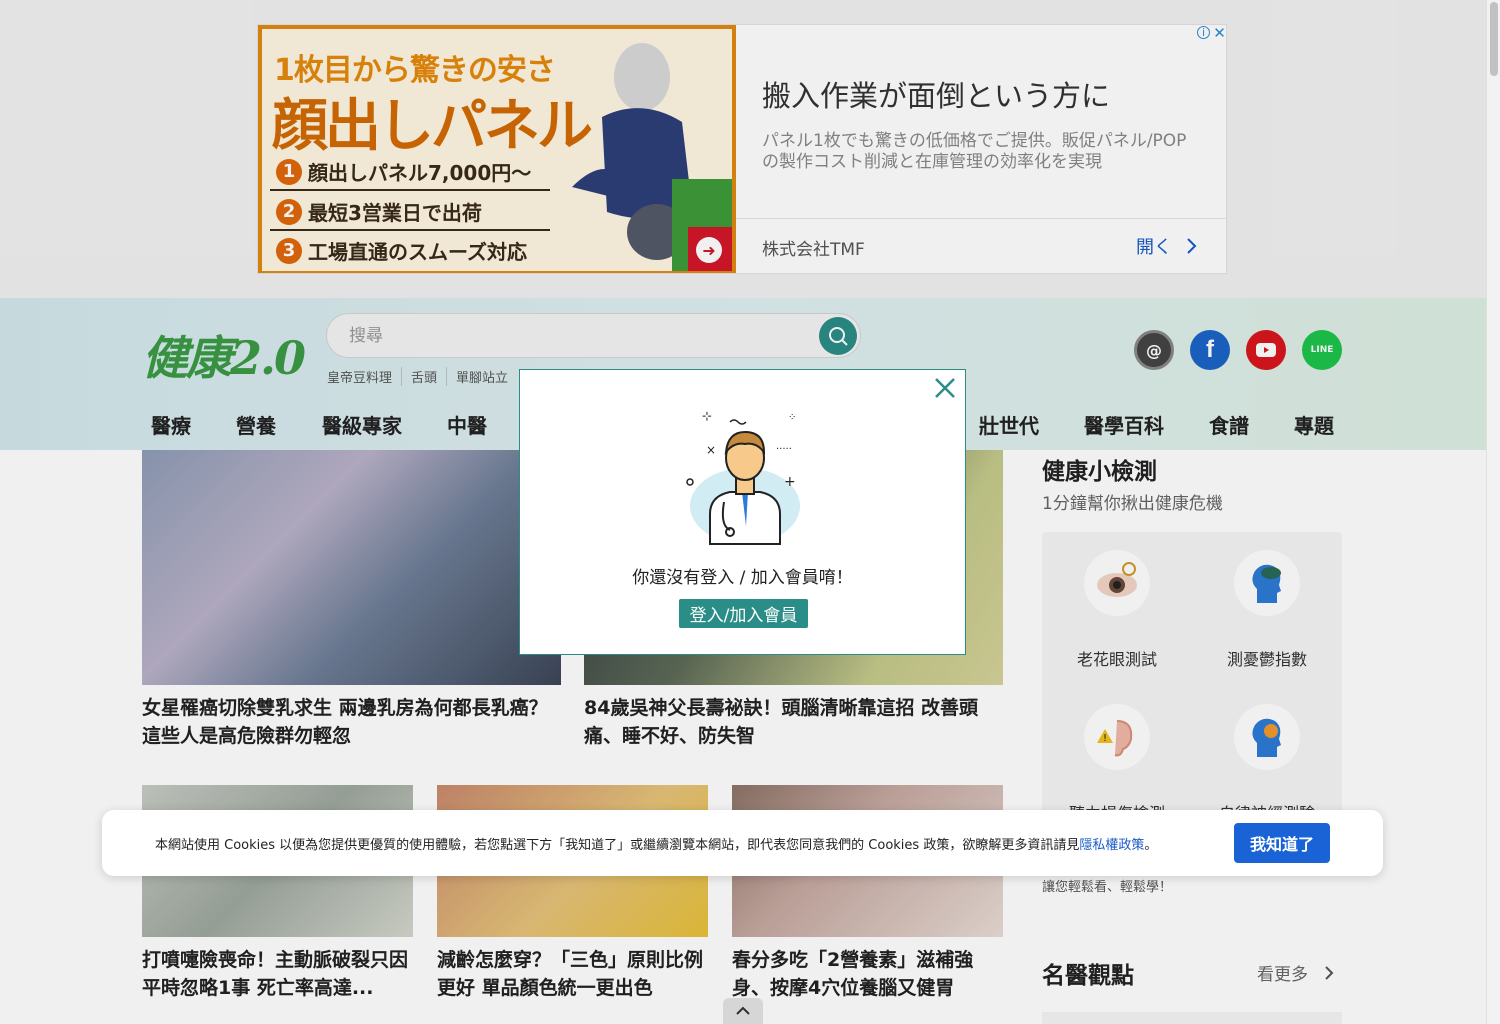 This screenshot has width=1500, height=1024. Describe the element at coordinates (743, 477) in the screenshot. I see `doctor-icon: ⊹ ⁘ × + ·····` at that location.